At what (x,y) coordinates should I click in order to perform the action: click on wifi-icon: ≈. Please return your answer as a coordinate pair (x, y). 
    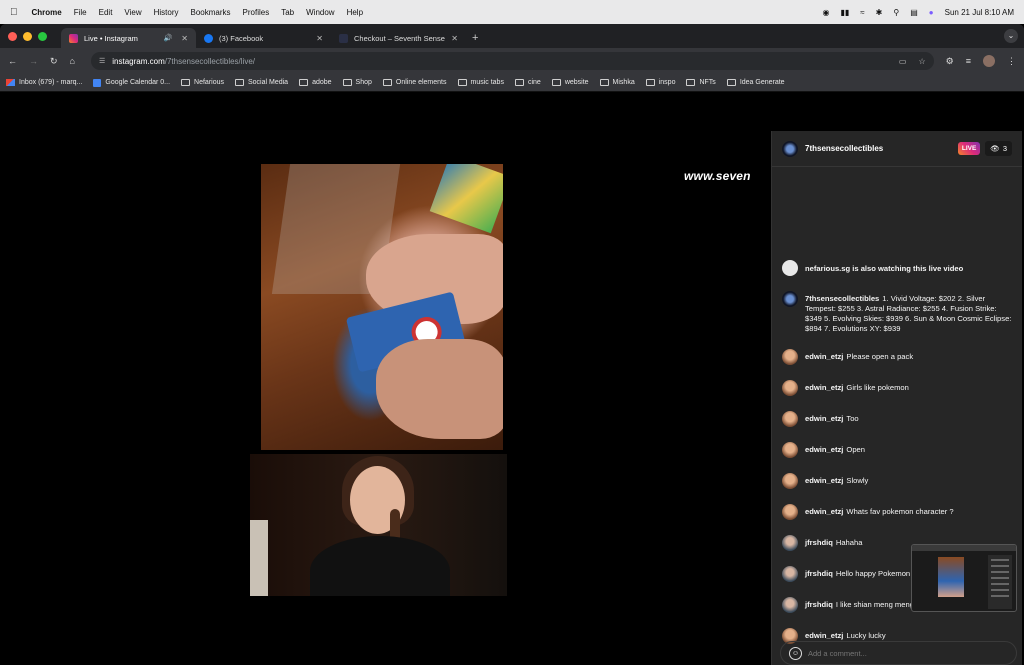
    Looking at the image, I should click on (862, 12).